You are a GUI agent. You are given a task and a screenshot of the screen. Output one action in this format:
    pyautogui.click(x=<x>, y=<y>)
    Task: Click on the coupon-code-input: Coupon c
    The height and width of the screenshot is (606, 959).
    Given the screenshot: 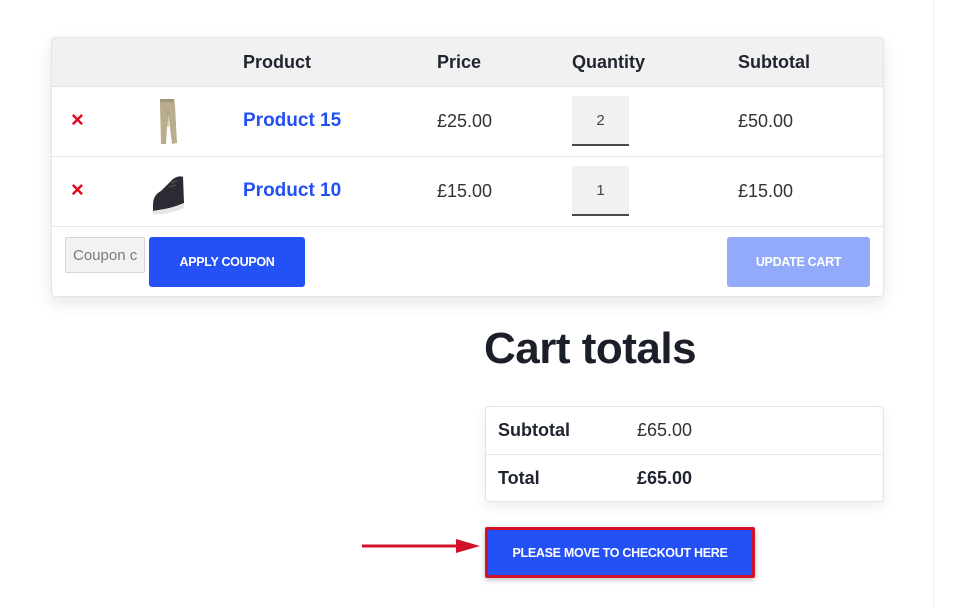 What is the action you would take?
    pyautogui.click(x=105, y=255)
    